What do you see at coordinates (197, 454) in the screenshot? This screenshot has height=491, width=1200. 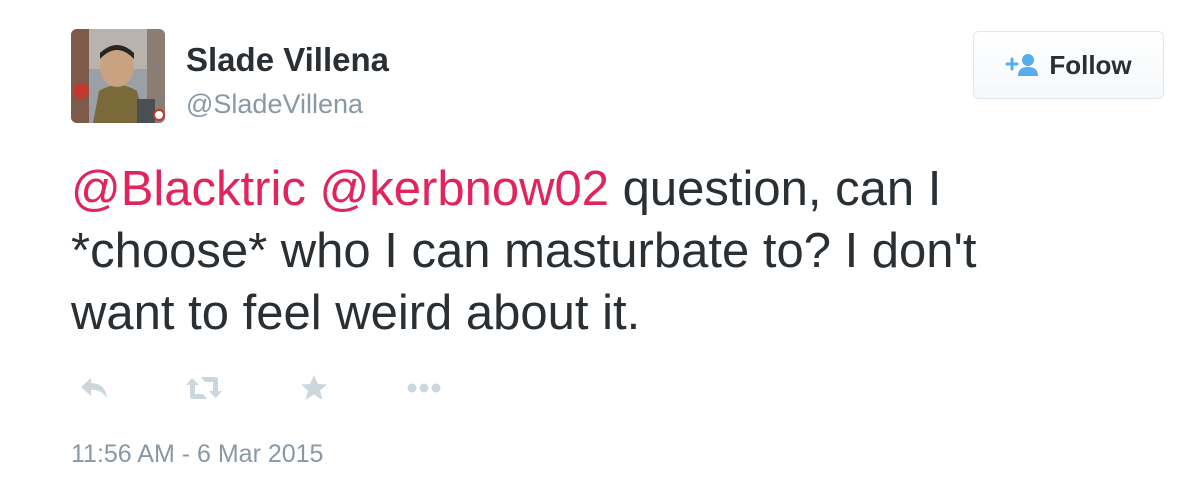 I see `tweet-timestamp: 11:56 AM - 6 Mar 2015` at bounding box center [197, 454].